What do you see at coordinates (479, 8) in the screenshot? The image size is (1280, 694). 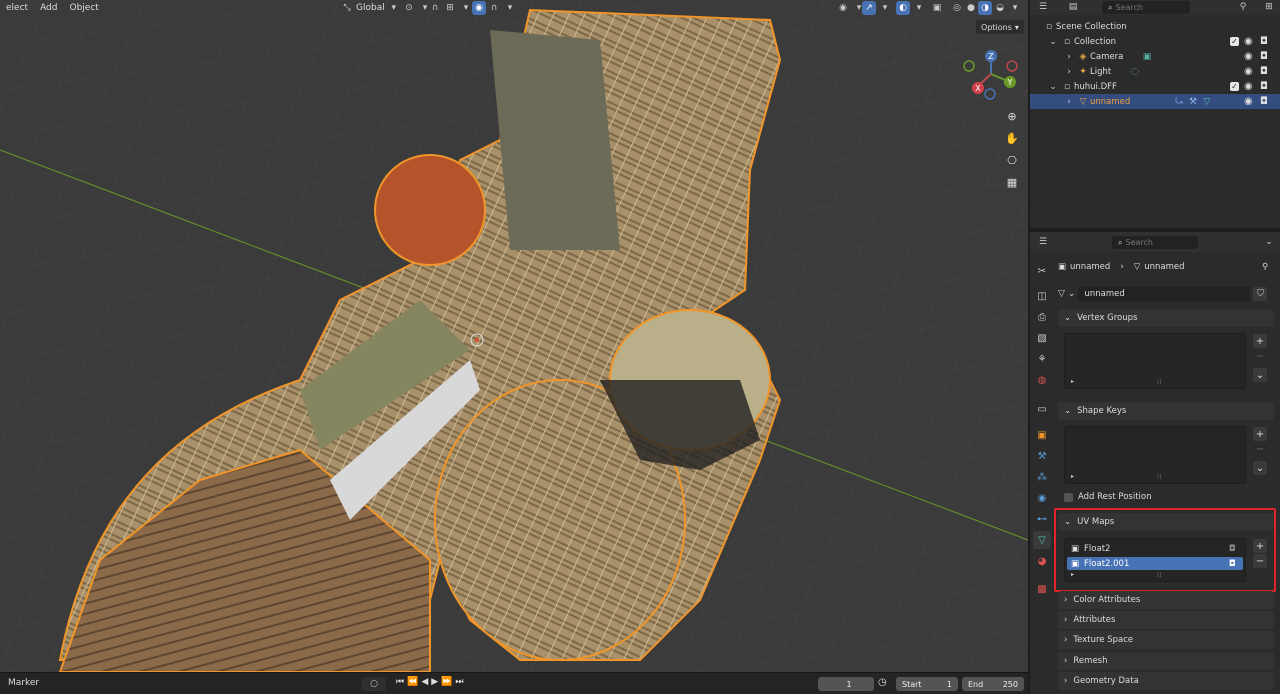 I see `proportional-edit-toggle: ◉` at bounding box center [479, 8].